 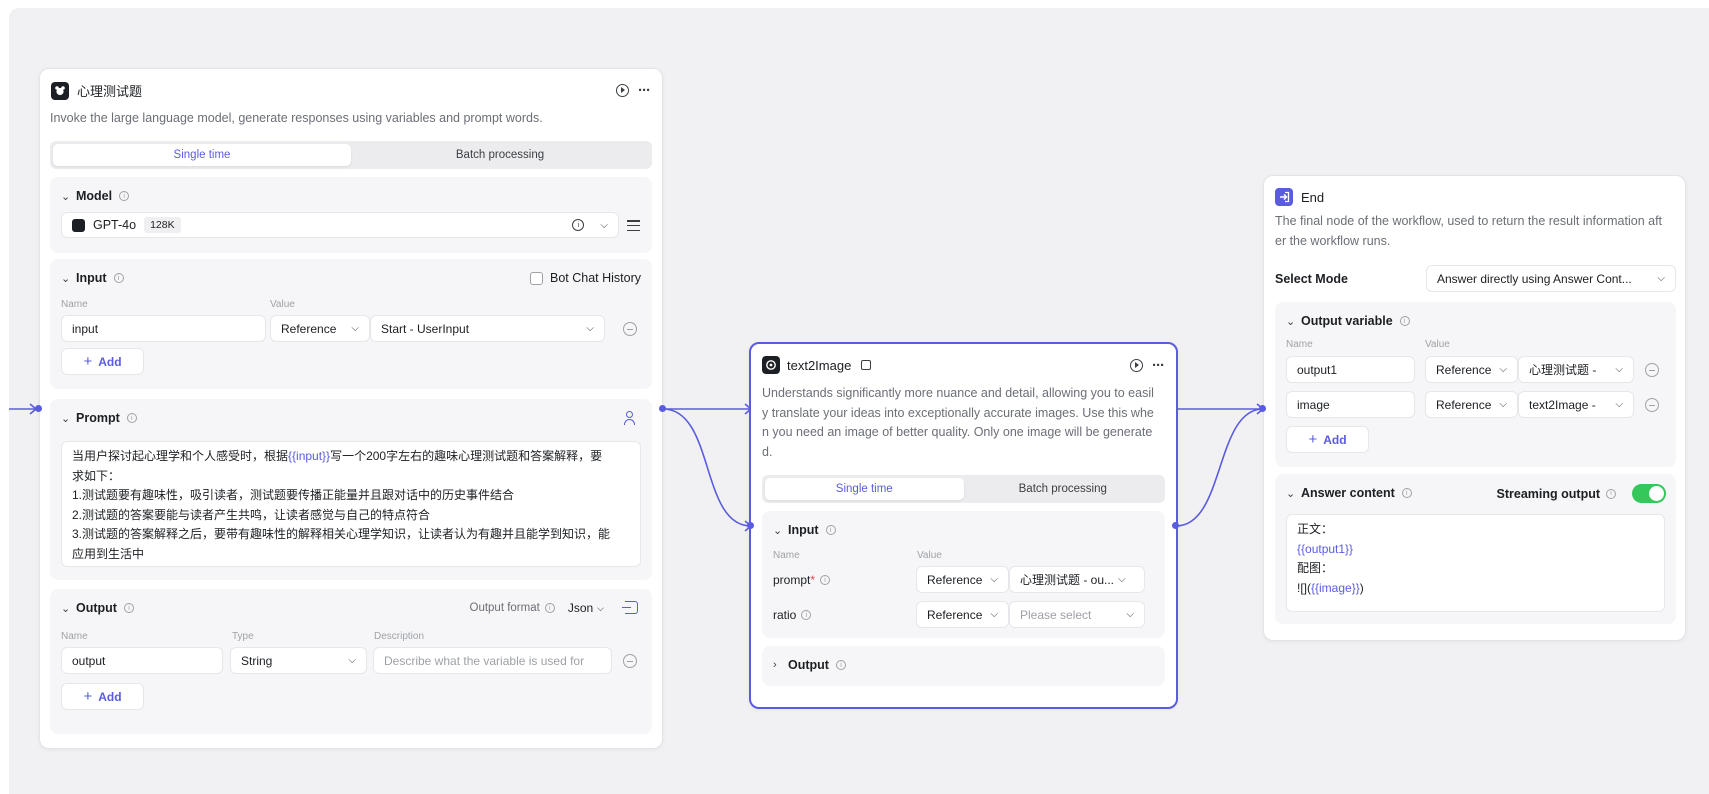 I want to click on node-title: 心理测试题, so click(x=110, y=91).